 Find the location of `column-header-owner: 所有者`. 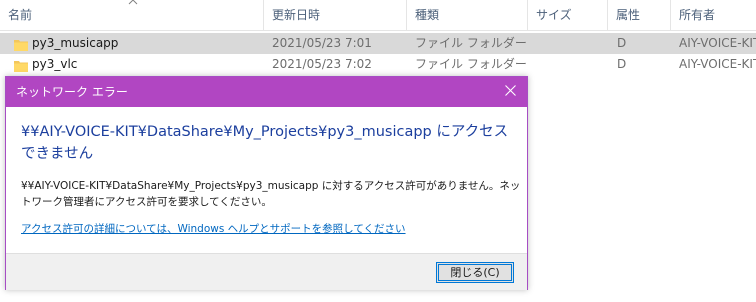

column-header-owner: 所有者 is located at coordinates (713, 15).